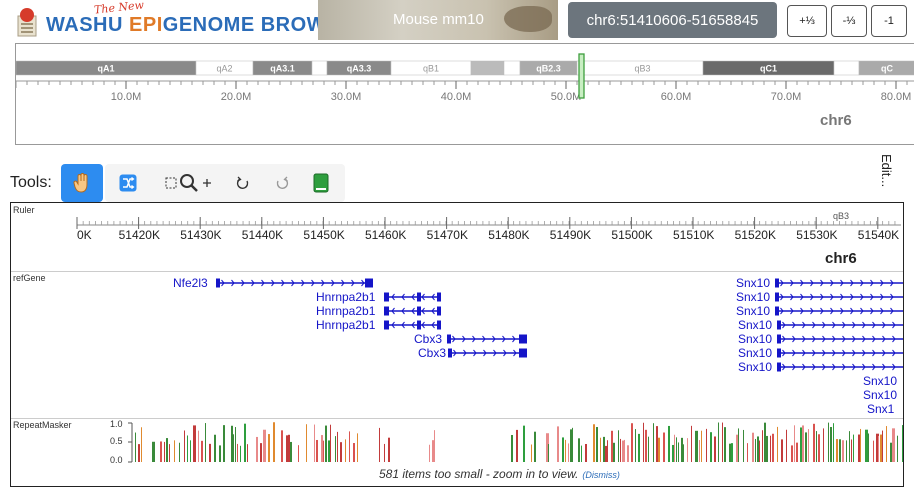 Image resolution: width=914 pixels, height=489 pixels. I want to click on drag-tool-button, so click(82, 183).